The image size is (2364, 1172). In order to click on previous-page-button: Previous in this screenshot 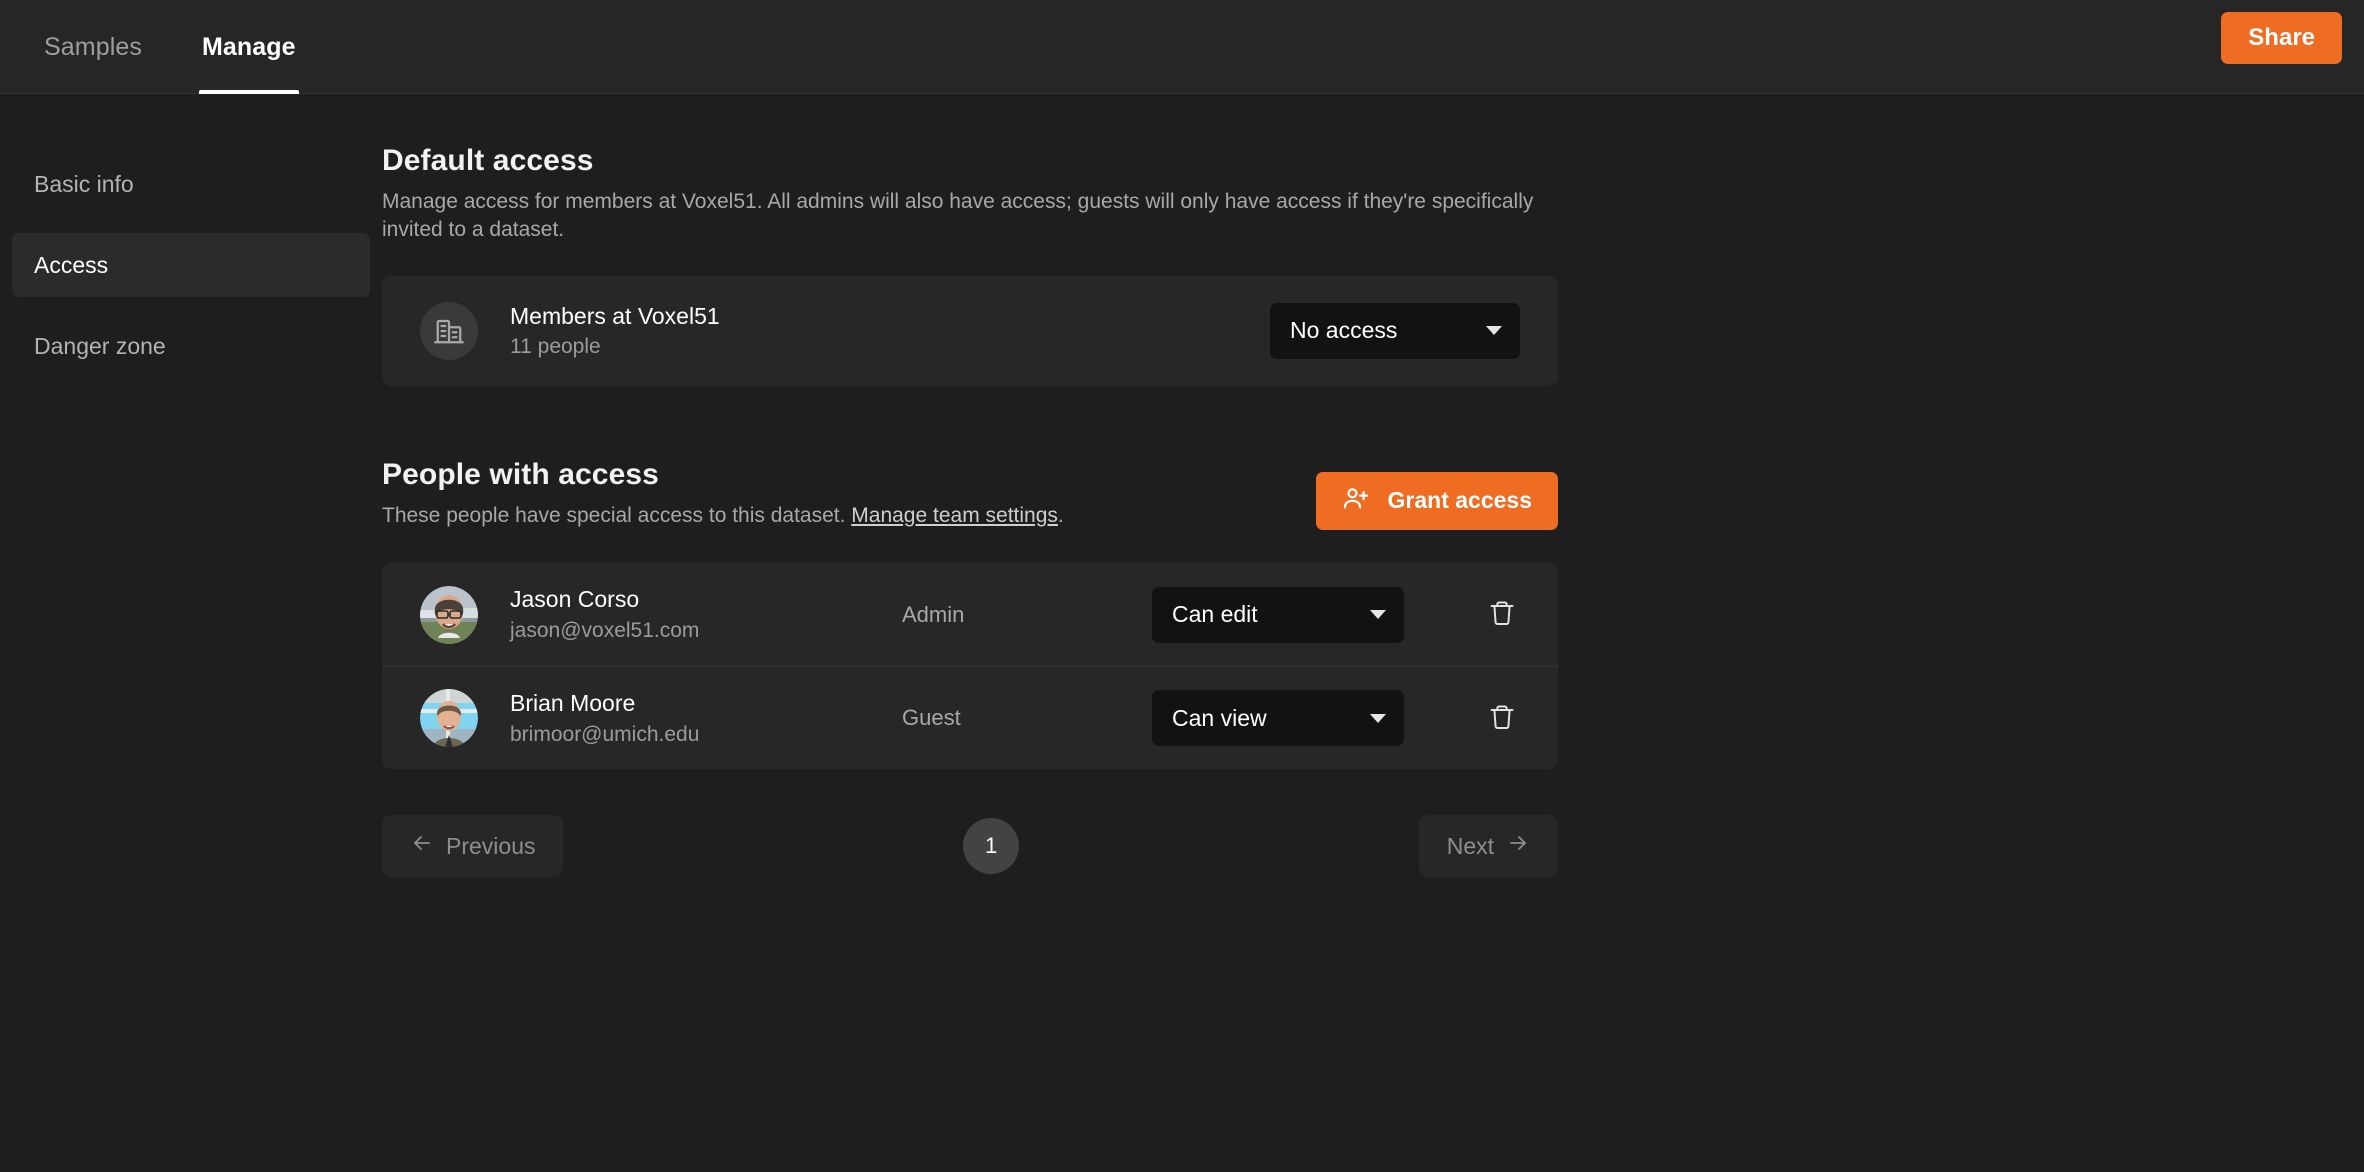, I will do `click(473, 846)`.